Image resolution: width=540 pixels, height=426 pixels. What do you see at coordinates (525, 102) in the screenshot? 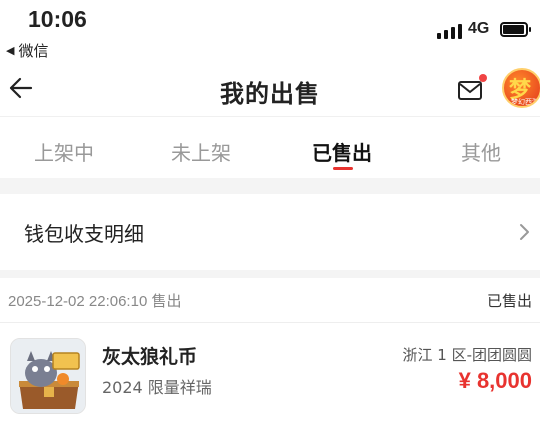
I see `avatar-subtext: 梦幻西游` at bounding box center [525, 102].